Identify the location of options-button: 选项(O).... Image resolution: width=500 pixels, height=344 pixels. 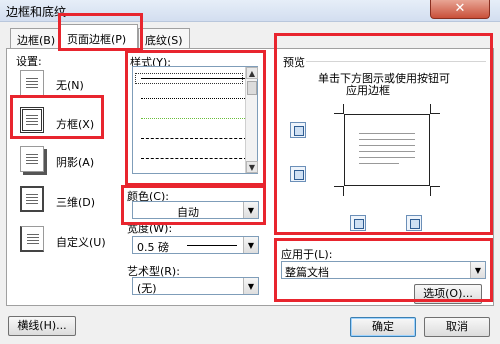
(448, 294).